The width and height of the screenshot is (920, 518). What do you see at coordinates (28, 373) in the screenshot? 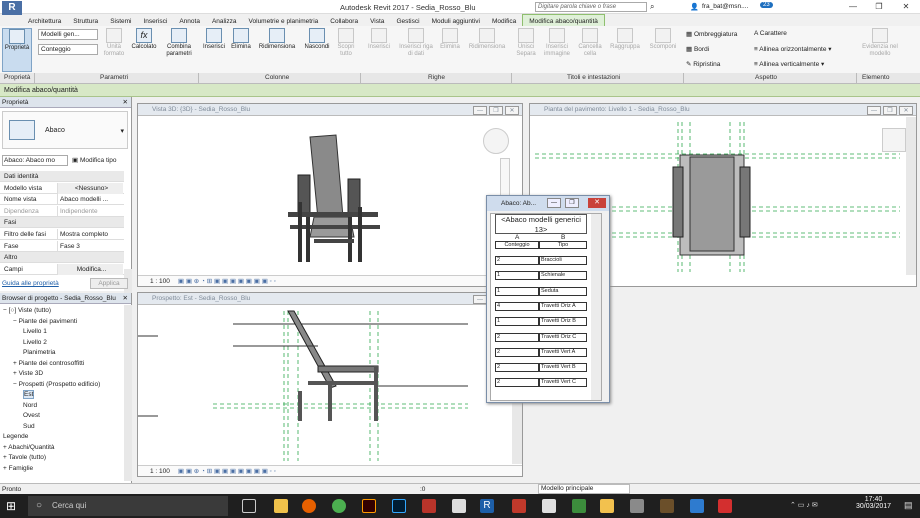
I see `browser-tree-item: + Viste 3D` at bounding box center [28, 373].